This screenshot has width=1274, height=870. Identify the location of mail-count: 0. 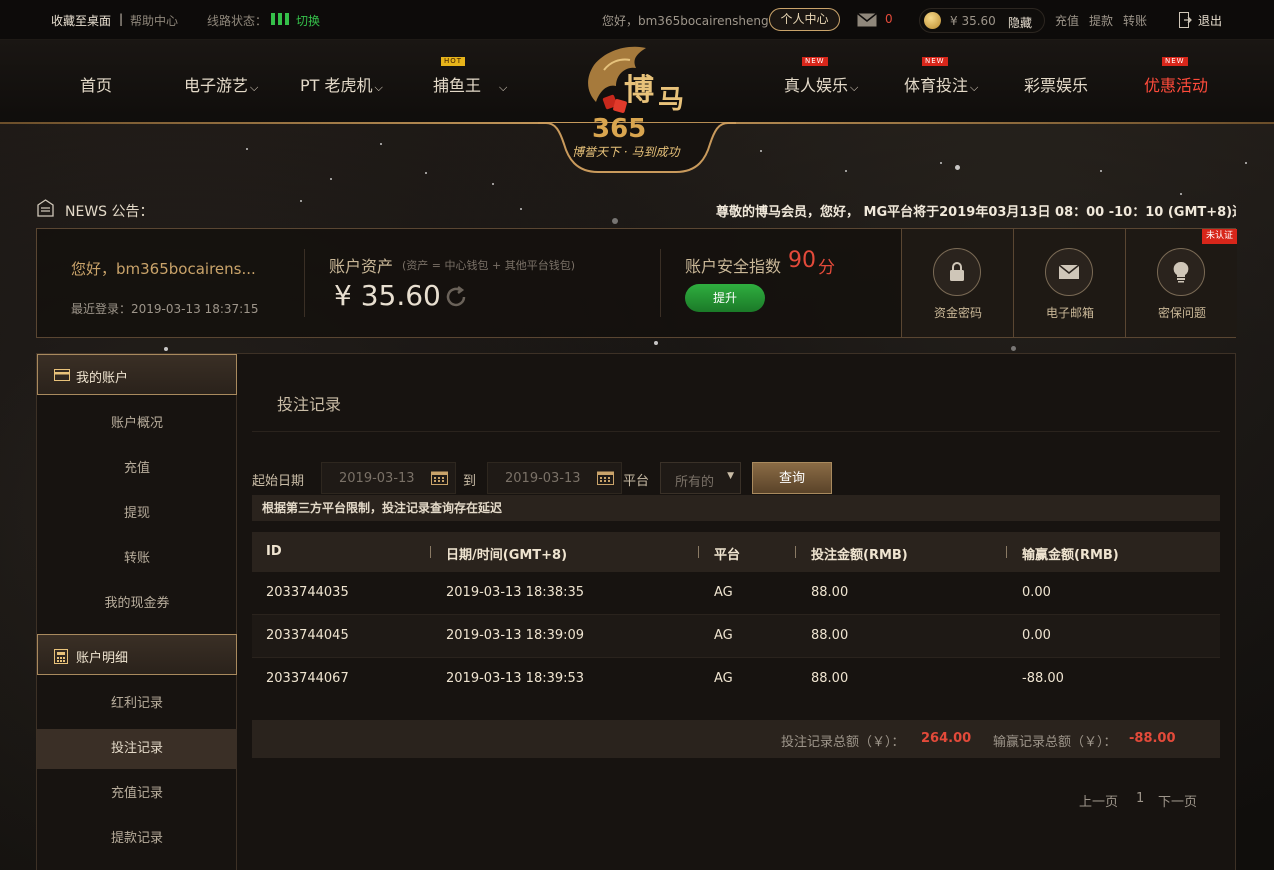
(889, 19).